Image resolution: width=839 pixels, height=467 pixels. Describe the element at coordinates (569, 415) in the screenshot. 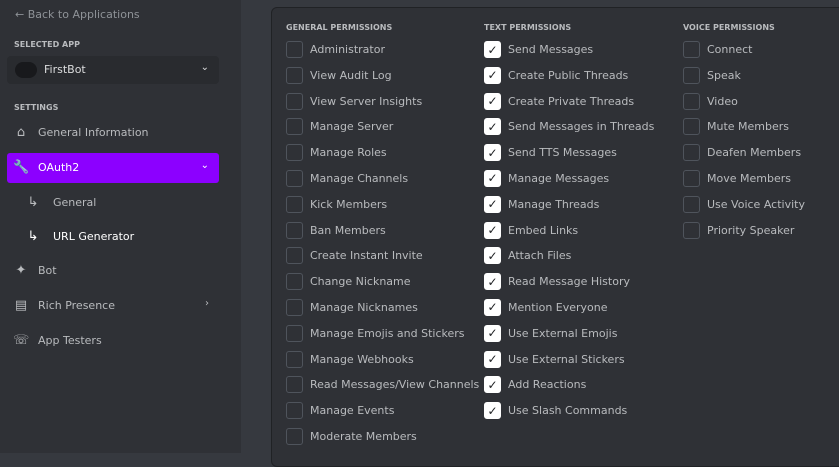

I see `permission-item: ✓ Use Slash Commands` at that location.